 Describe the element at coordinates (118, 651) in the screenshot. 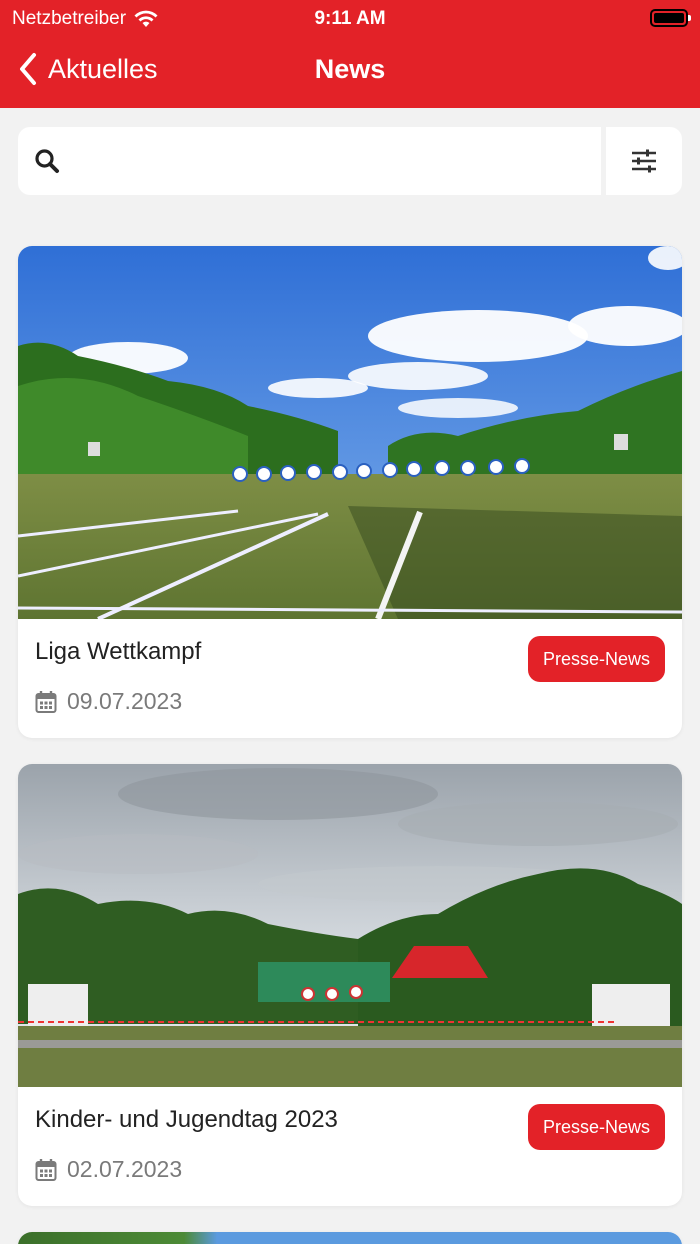

I see `news-title: Liga Wettkampf` at that location.